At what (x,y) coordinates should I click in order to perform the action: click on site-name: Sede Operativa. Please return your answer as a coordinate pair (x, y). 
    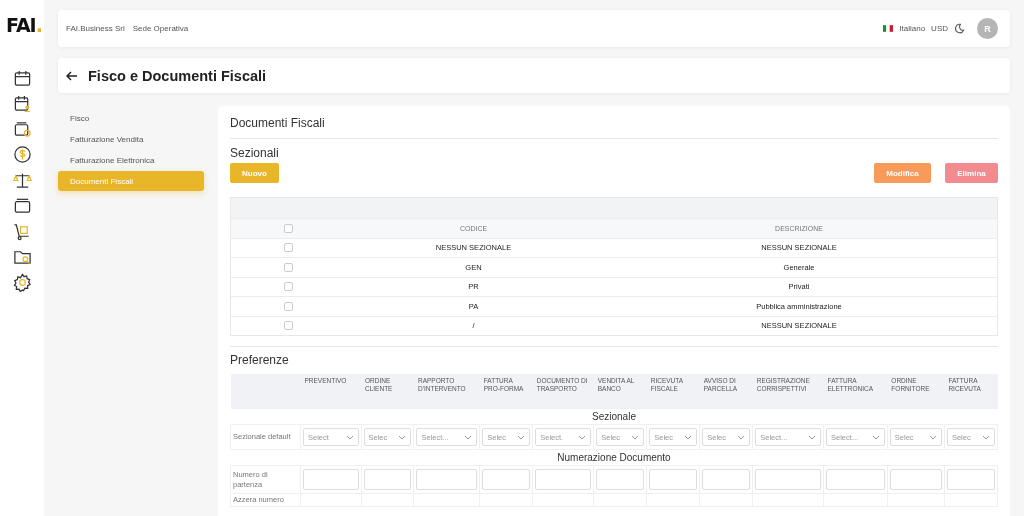
    Looking at the image, I should click on (160, 28).